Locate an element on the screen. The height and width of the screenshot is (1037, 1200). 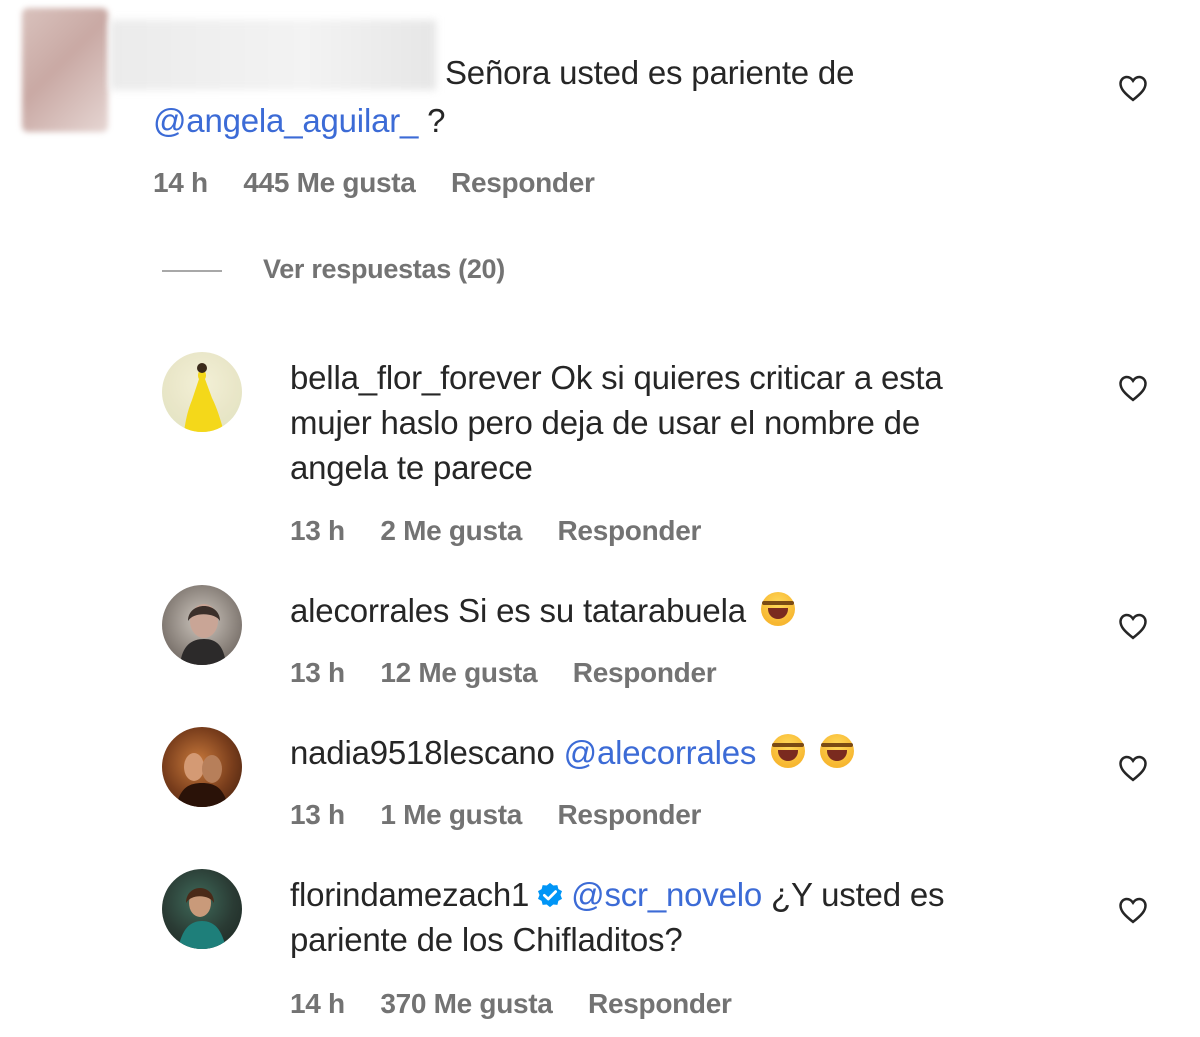
comment-5-reply-button: Responder is located at coordinates (660, 1003).